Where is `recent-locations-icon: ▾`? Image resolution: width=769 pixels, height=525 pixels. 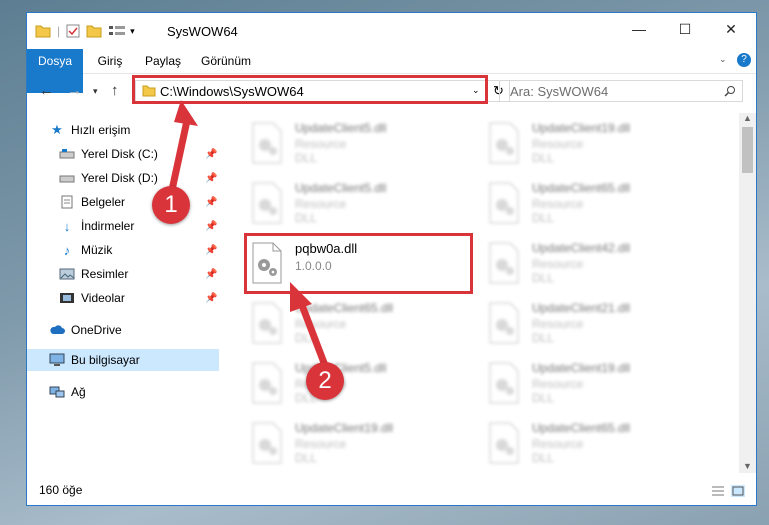
recent-locations-icon: ▾ is located at coordinates (95, 91).